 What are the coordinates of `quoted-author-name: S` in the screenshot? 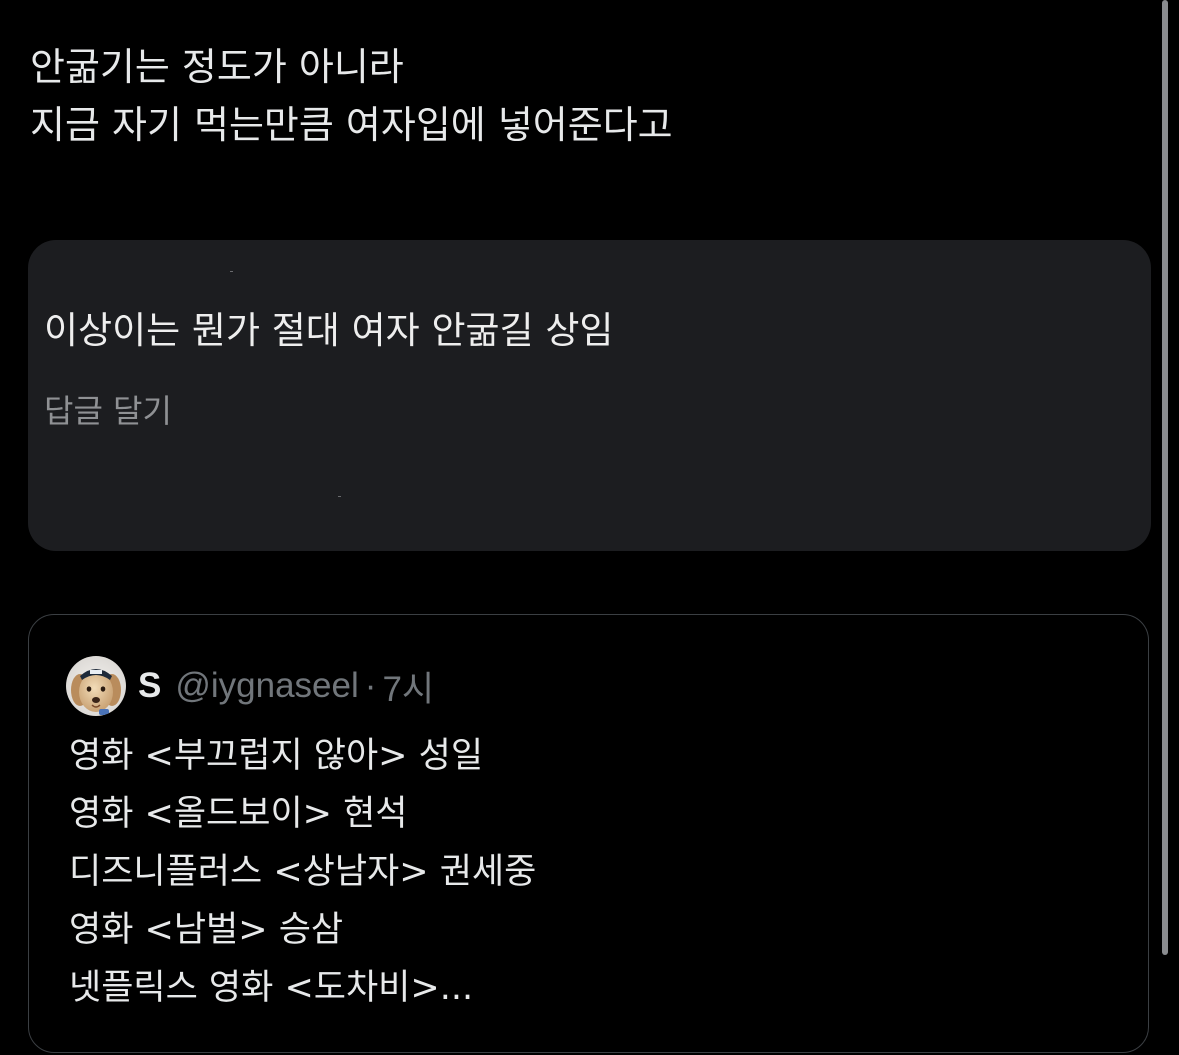 It's located at (149, 686).